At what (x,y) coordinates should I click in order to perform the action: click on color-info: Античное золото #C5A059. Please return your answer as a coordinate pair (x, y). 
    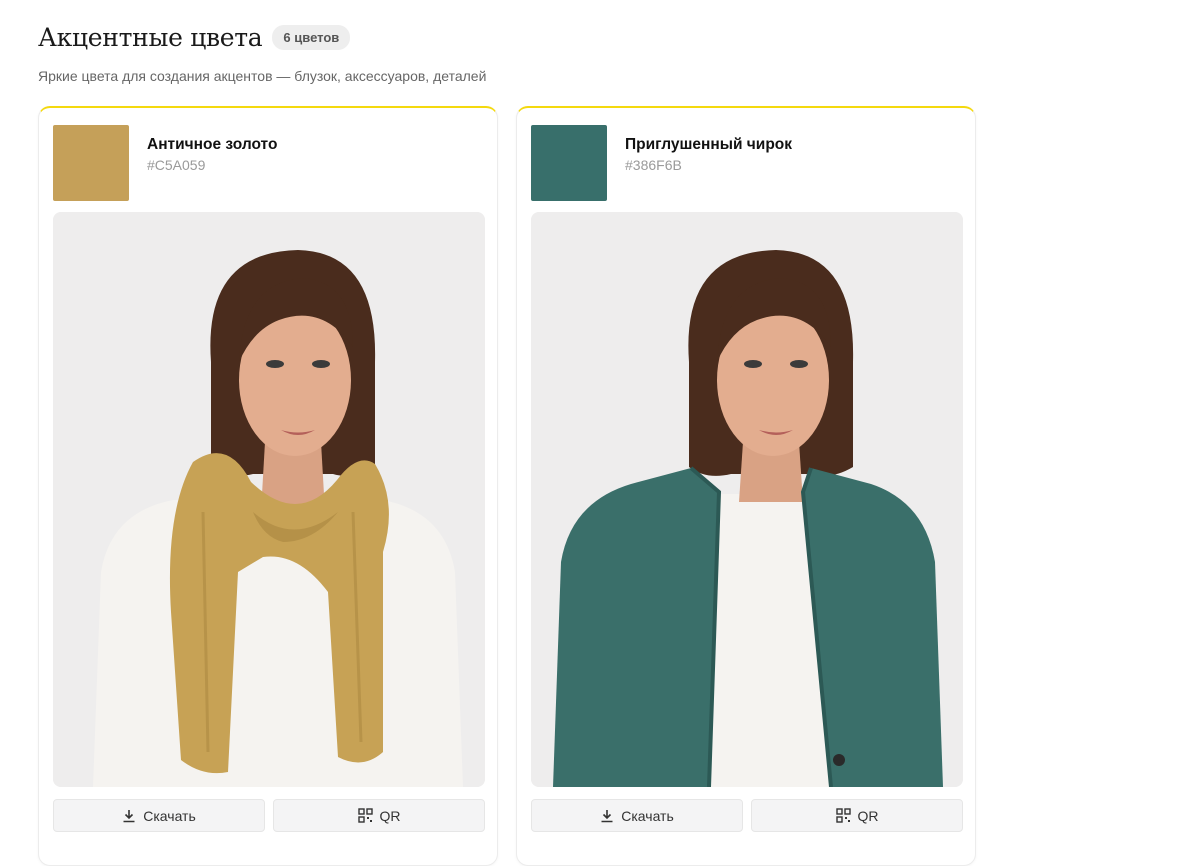
    Looking at the image, I should click on (212, 168).